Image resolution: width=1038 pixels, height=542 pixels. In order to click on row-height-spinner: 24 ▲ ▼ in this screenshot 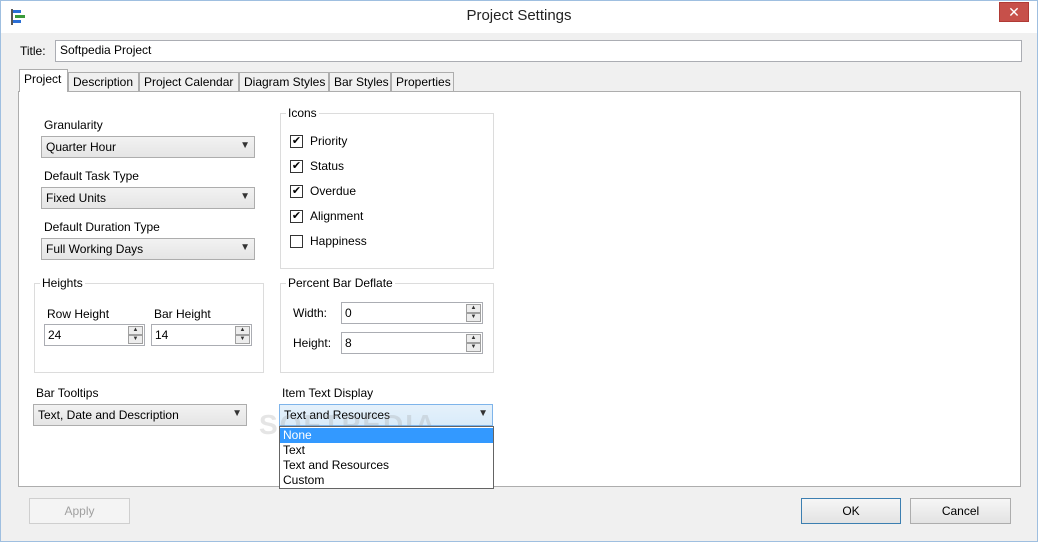, I will do `click(94, 335)`.